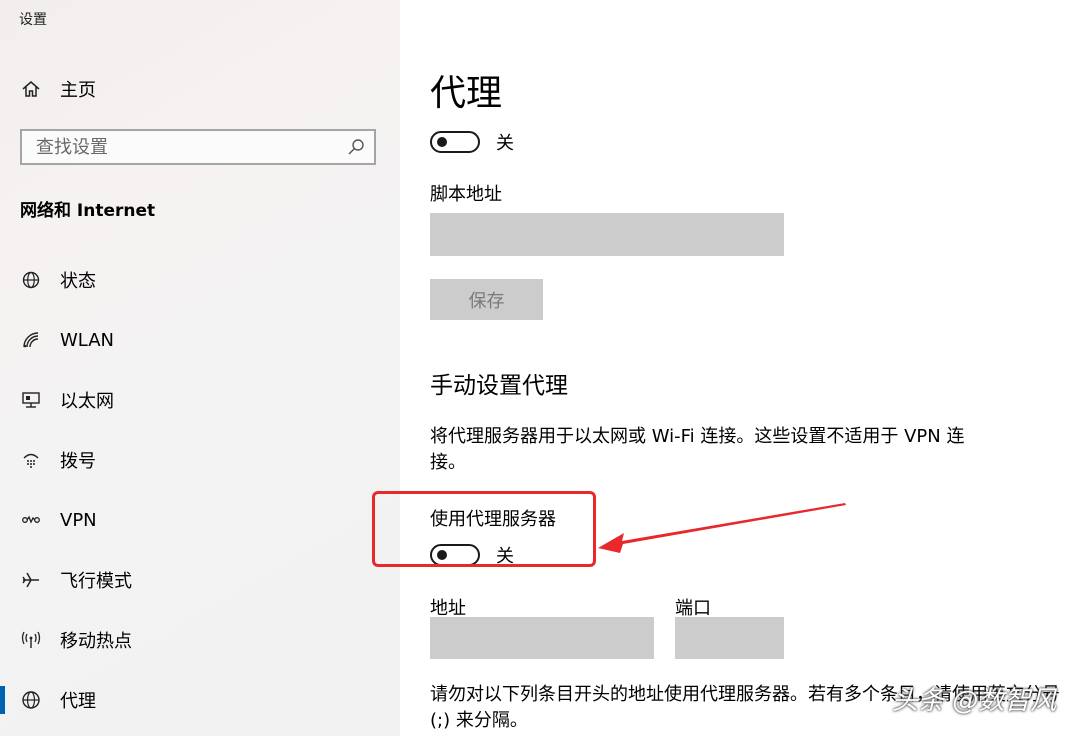 This screenshot has height=736, width=1086. I want to click on auto-proxy-toggle, so click(455, 142).